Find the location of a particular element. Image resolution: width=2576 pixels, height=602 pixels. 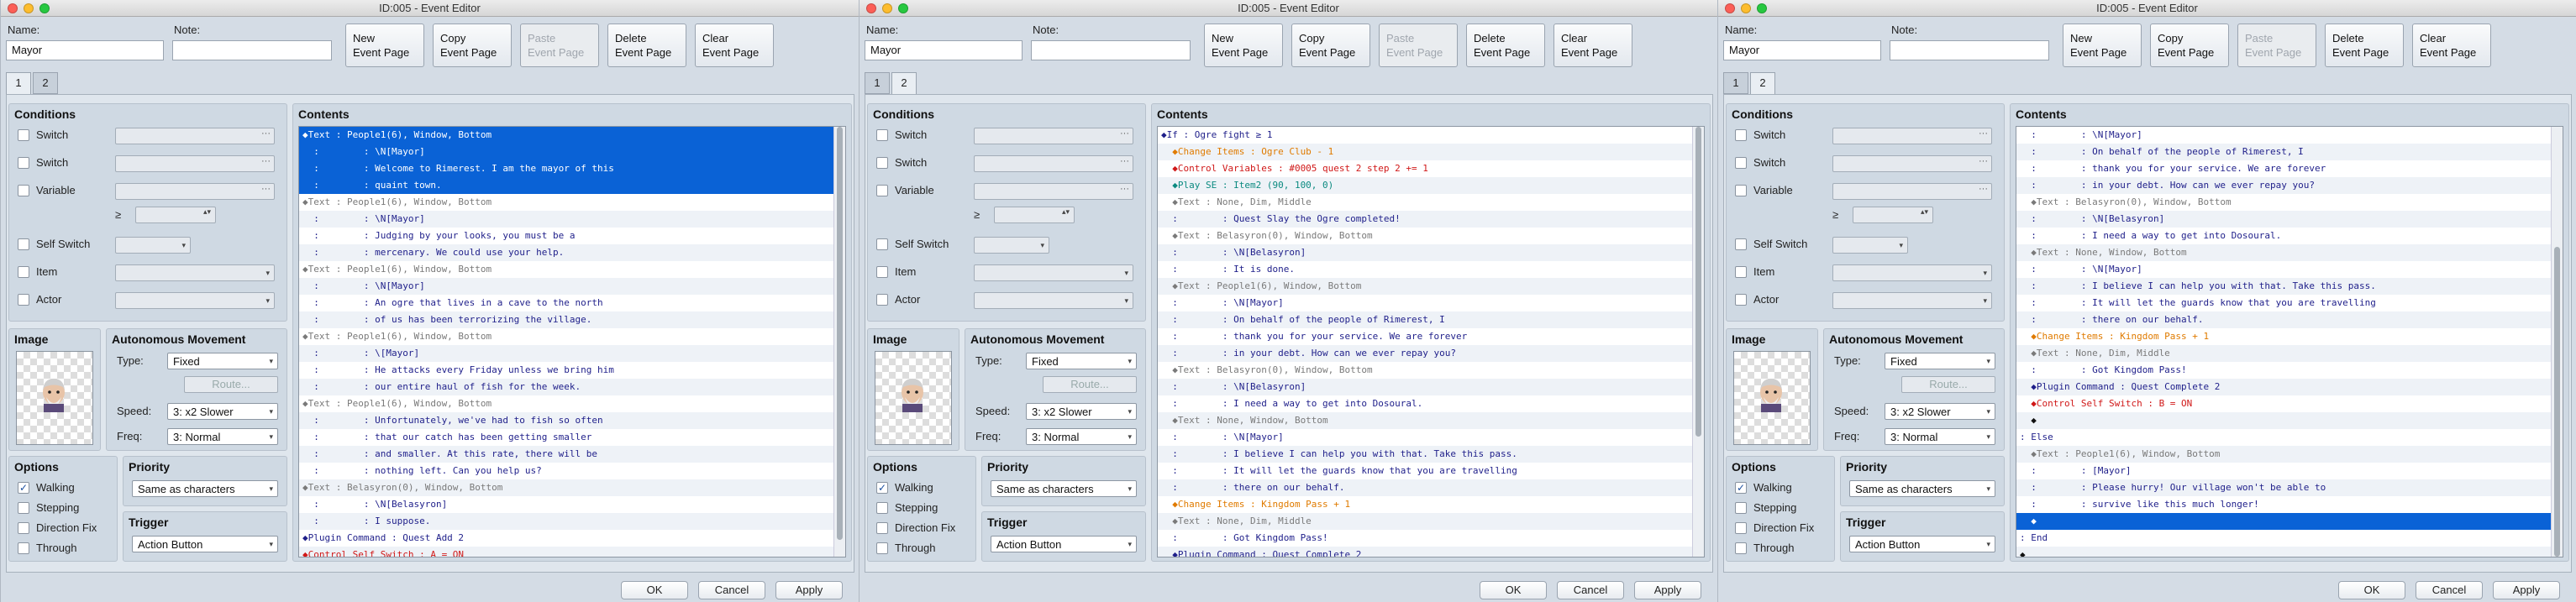

command-row: : : I need a way to get into Dosoural. is located at coordinates (2289, 236).